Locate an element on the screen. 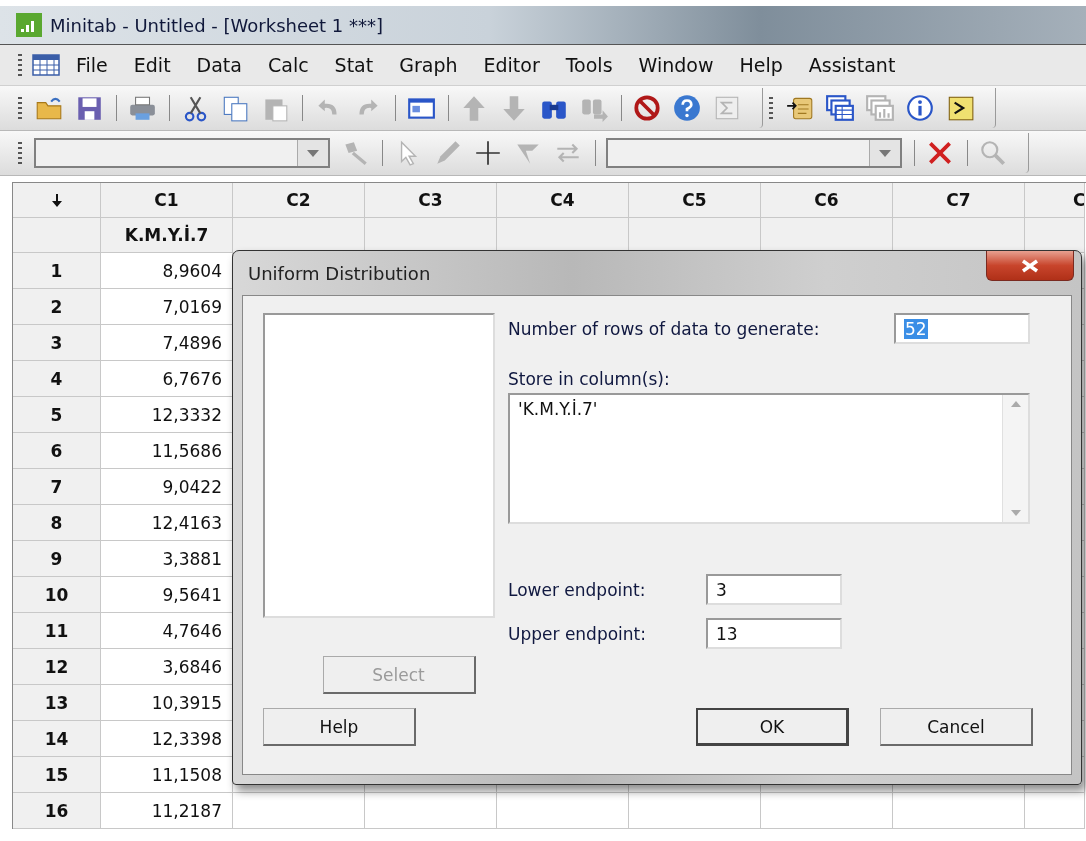 The image size is (1086, 841). help-button: Help is located at coordinates (339, 727).